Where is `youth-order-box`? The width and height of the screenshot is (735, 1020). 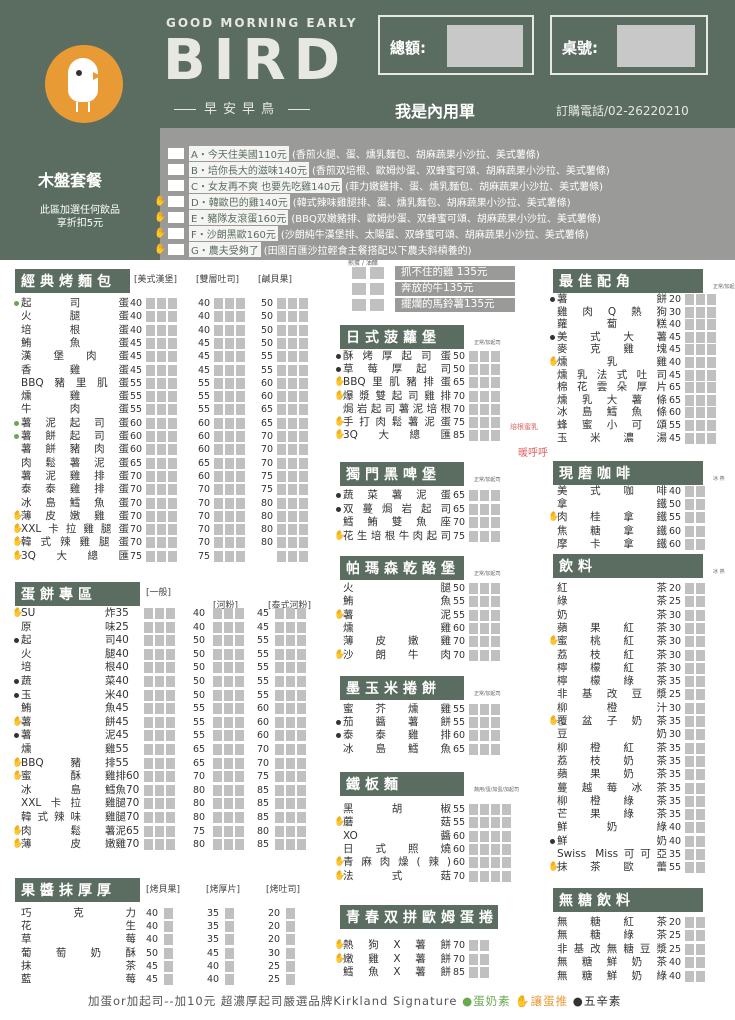 youth-order-box is located at coordinates (484, 972).